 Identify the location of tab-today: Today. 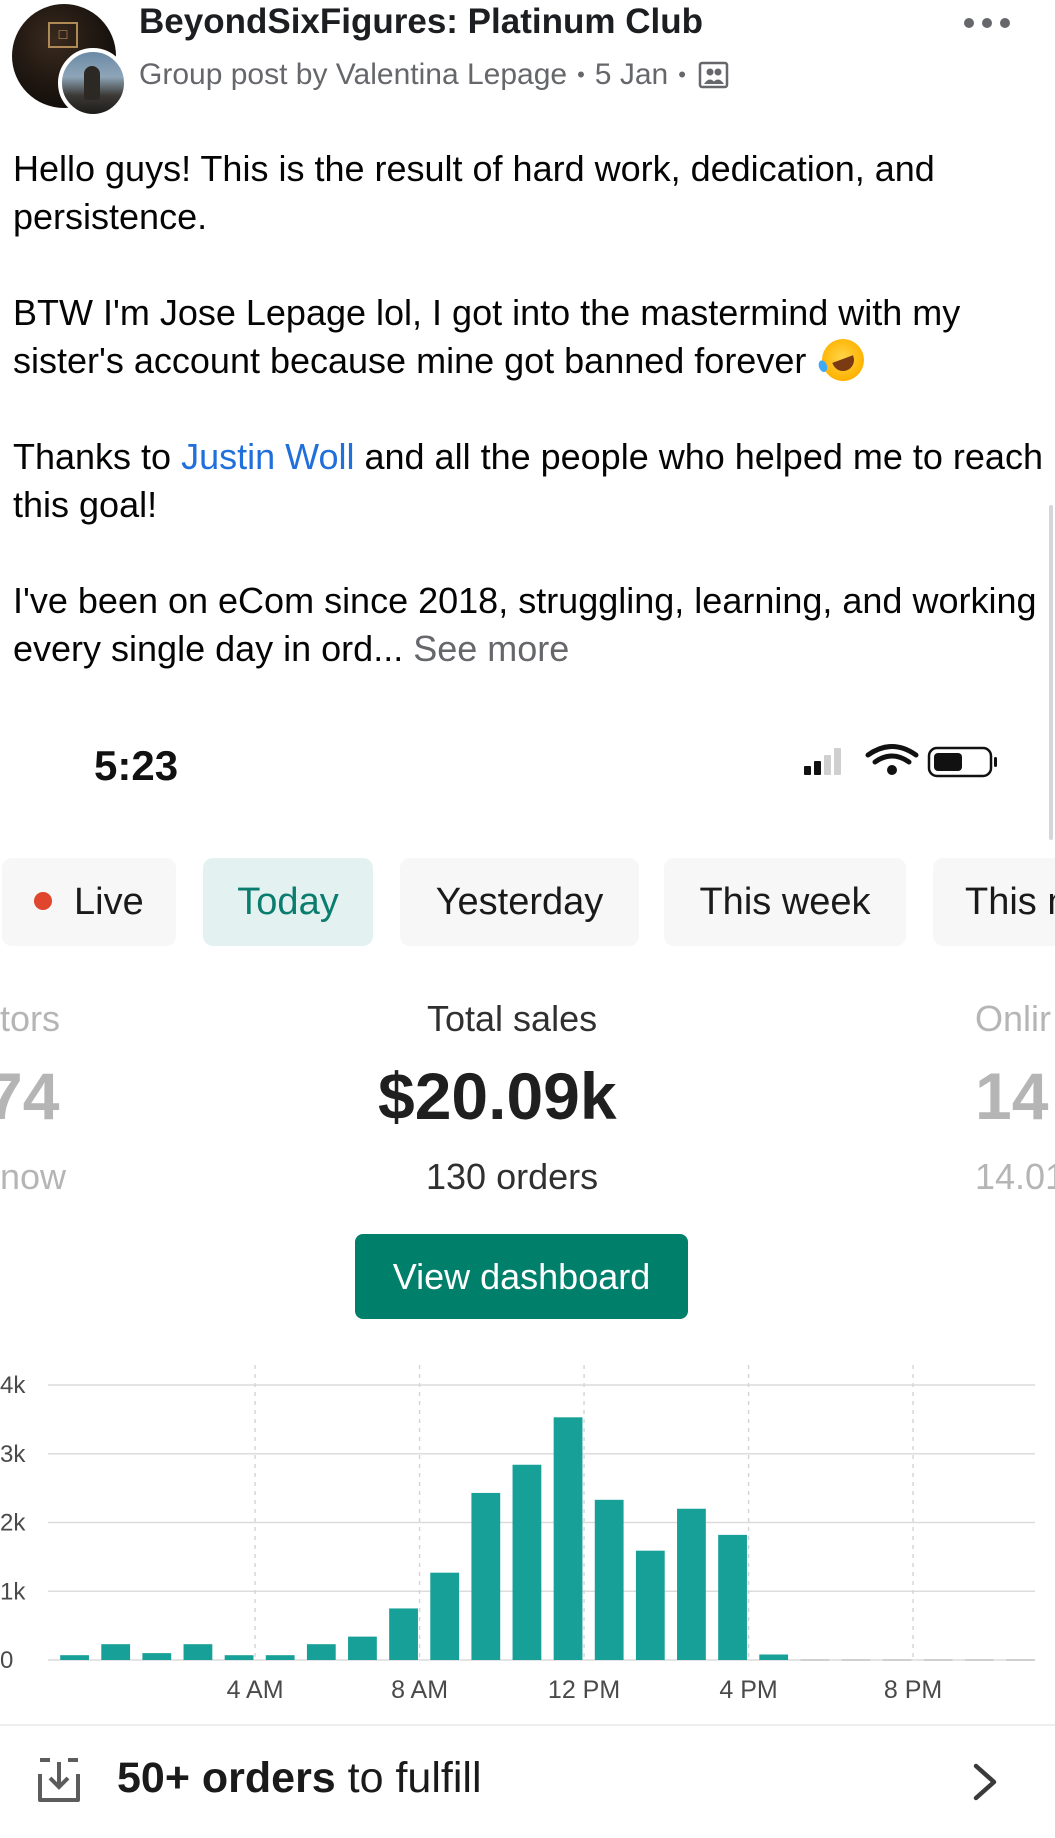
(288, 902).